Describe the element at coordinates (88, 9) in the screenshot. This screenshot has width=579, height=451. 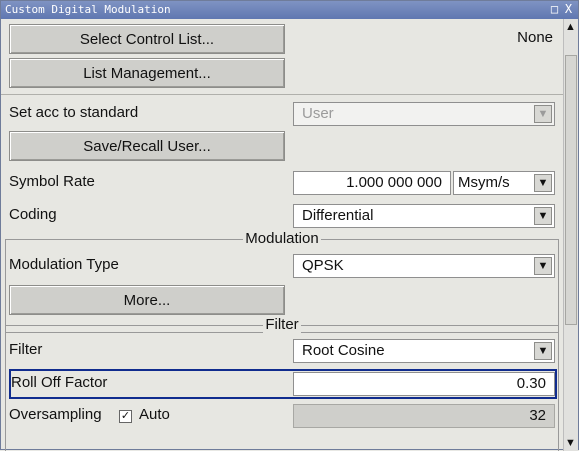
I see `window-title: Custom Digital Modulation` at that location.